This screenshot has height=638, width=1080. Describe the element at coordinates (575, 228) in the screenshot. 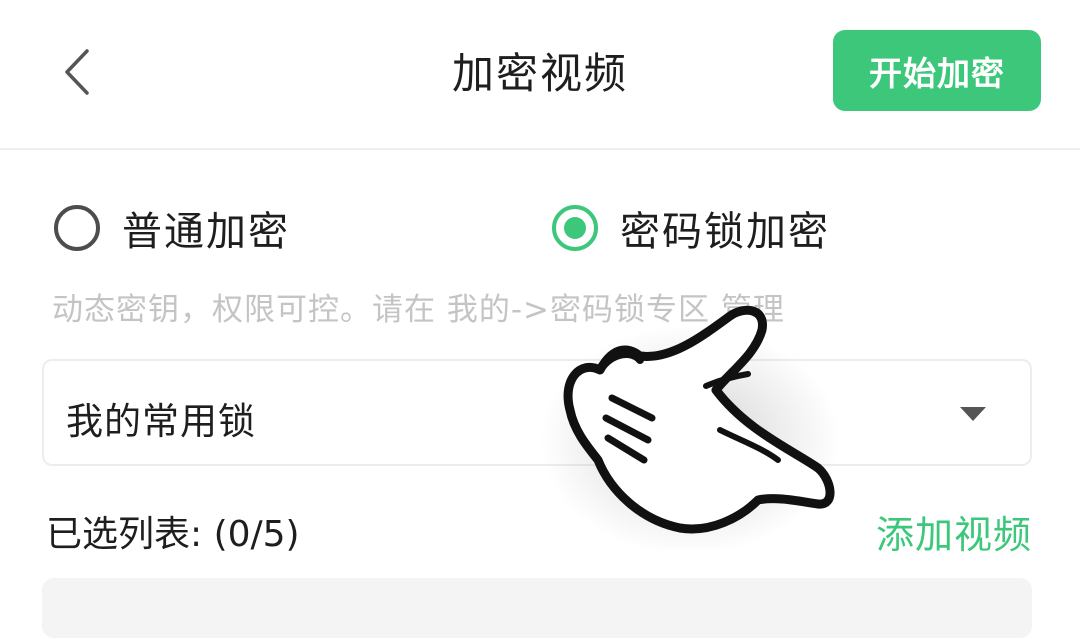

I see `radio-checked-icon` at that location.